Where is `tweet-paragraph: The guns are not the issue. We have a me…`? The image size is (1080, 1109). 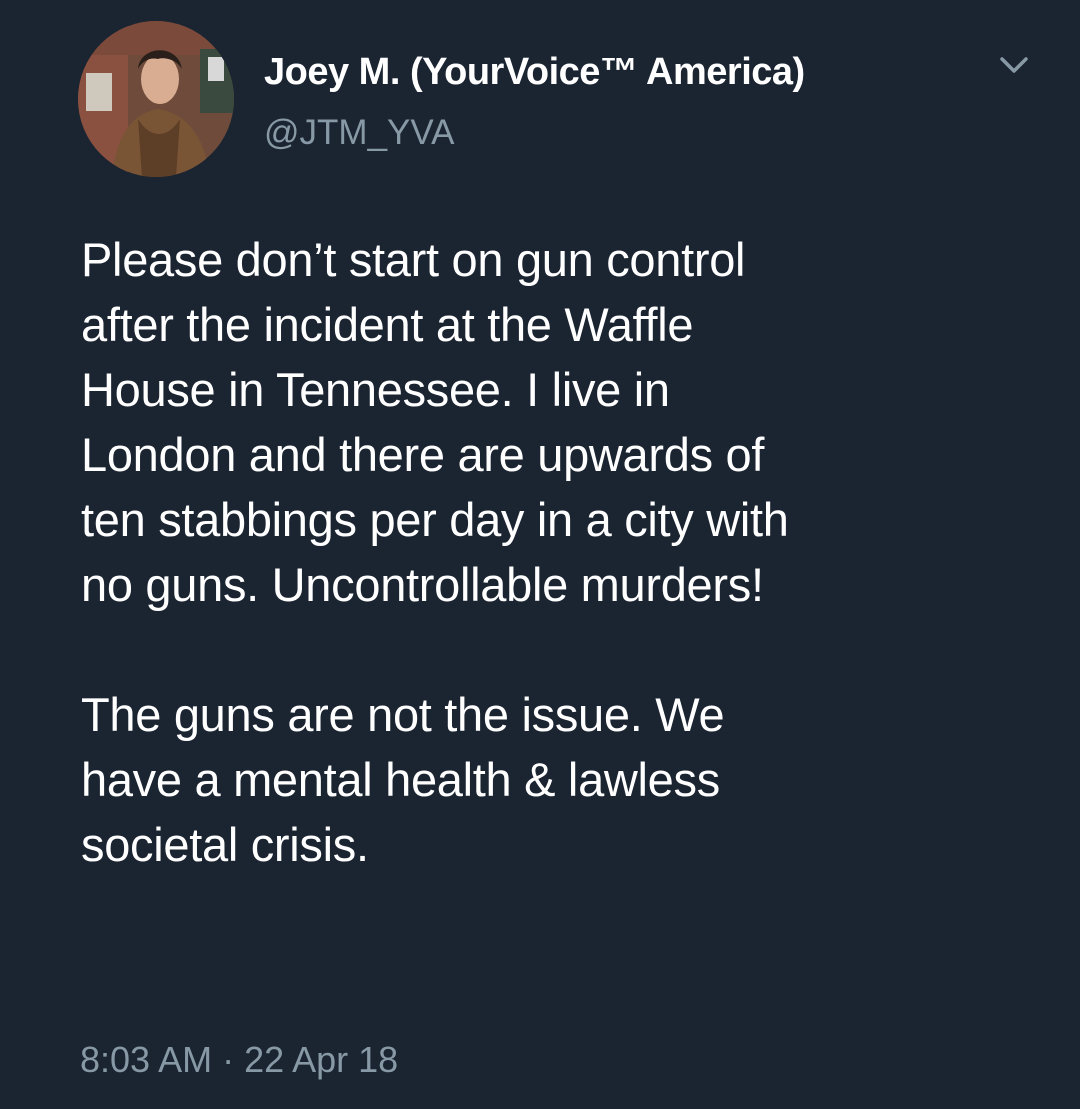
tweet-paragraph: The guns are not the issue. We have a me… is located at coordinates (403, 779).